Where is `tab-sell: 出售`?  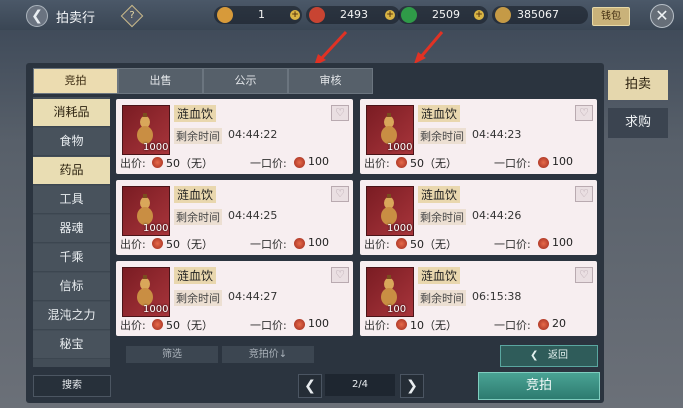
tab-sell: 出售 is located at coordinates (160, 81).